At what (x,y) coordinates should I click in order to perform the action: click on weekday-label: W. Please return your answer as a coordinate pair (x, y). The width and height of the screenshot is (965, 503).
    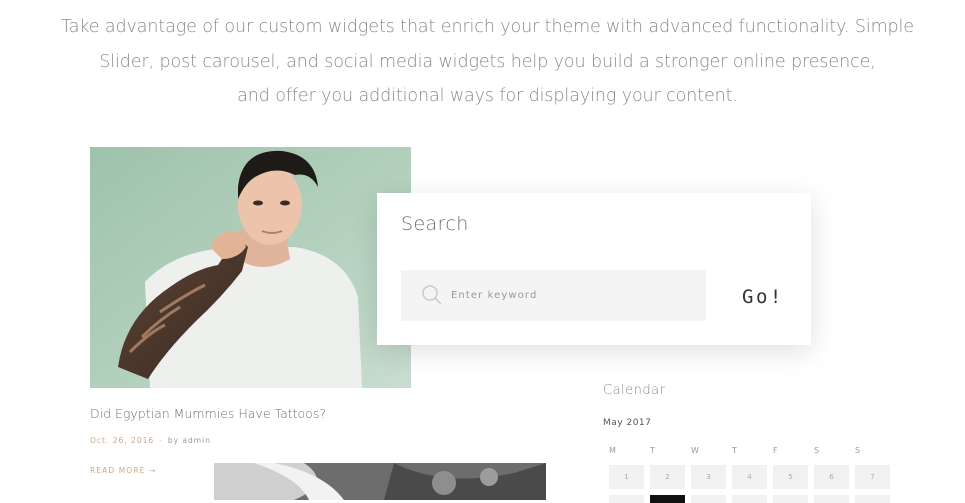
    Looking at the image, I should click on (695, 450).